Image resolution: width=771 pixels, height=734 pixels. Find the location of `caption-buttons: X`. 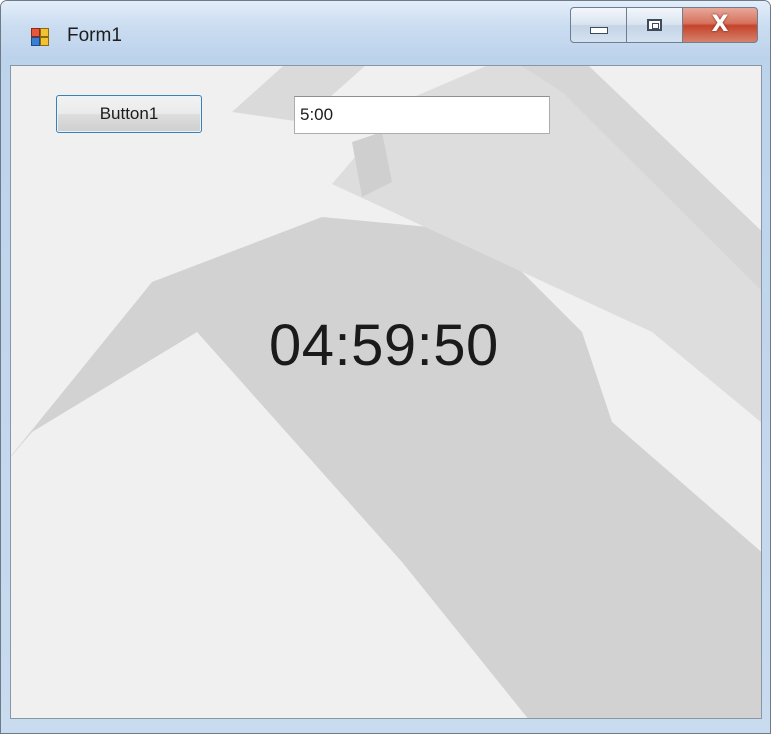

caption-buttons: X is located at coordinates (664, 25).